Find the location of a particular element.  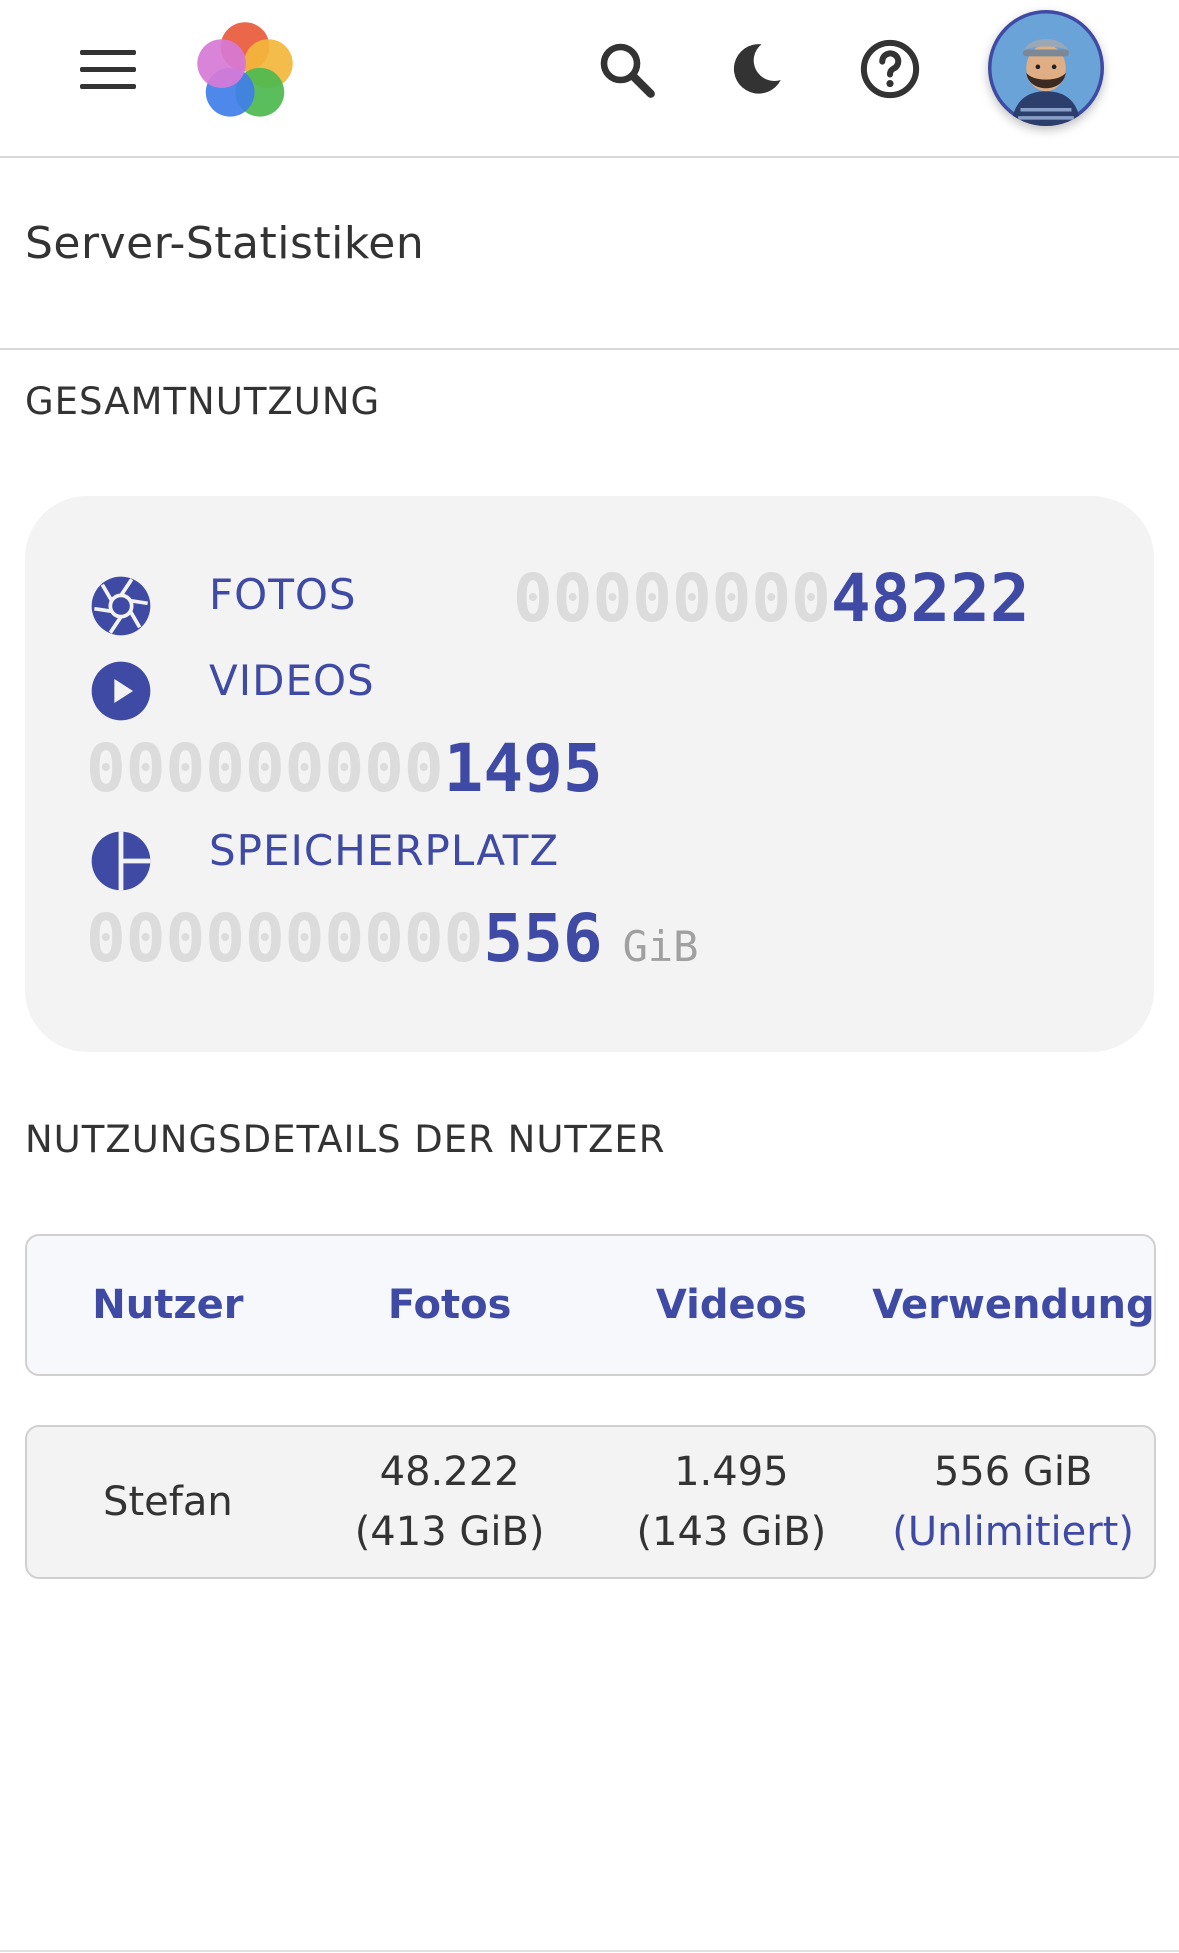

column-header-videos: Videos is located at coordinates (732, 1305).